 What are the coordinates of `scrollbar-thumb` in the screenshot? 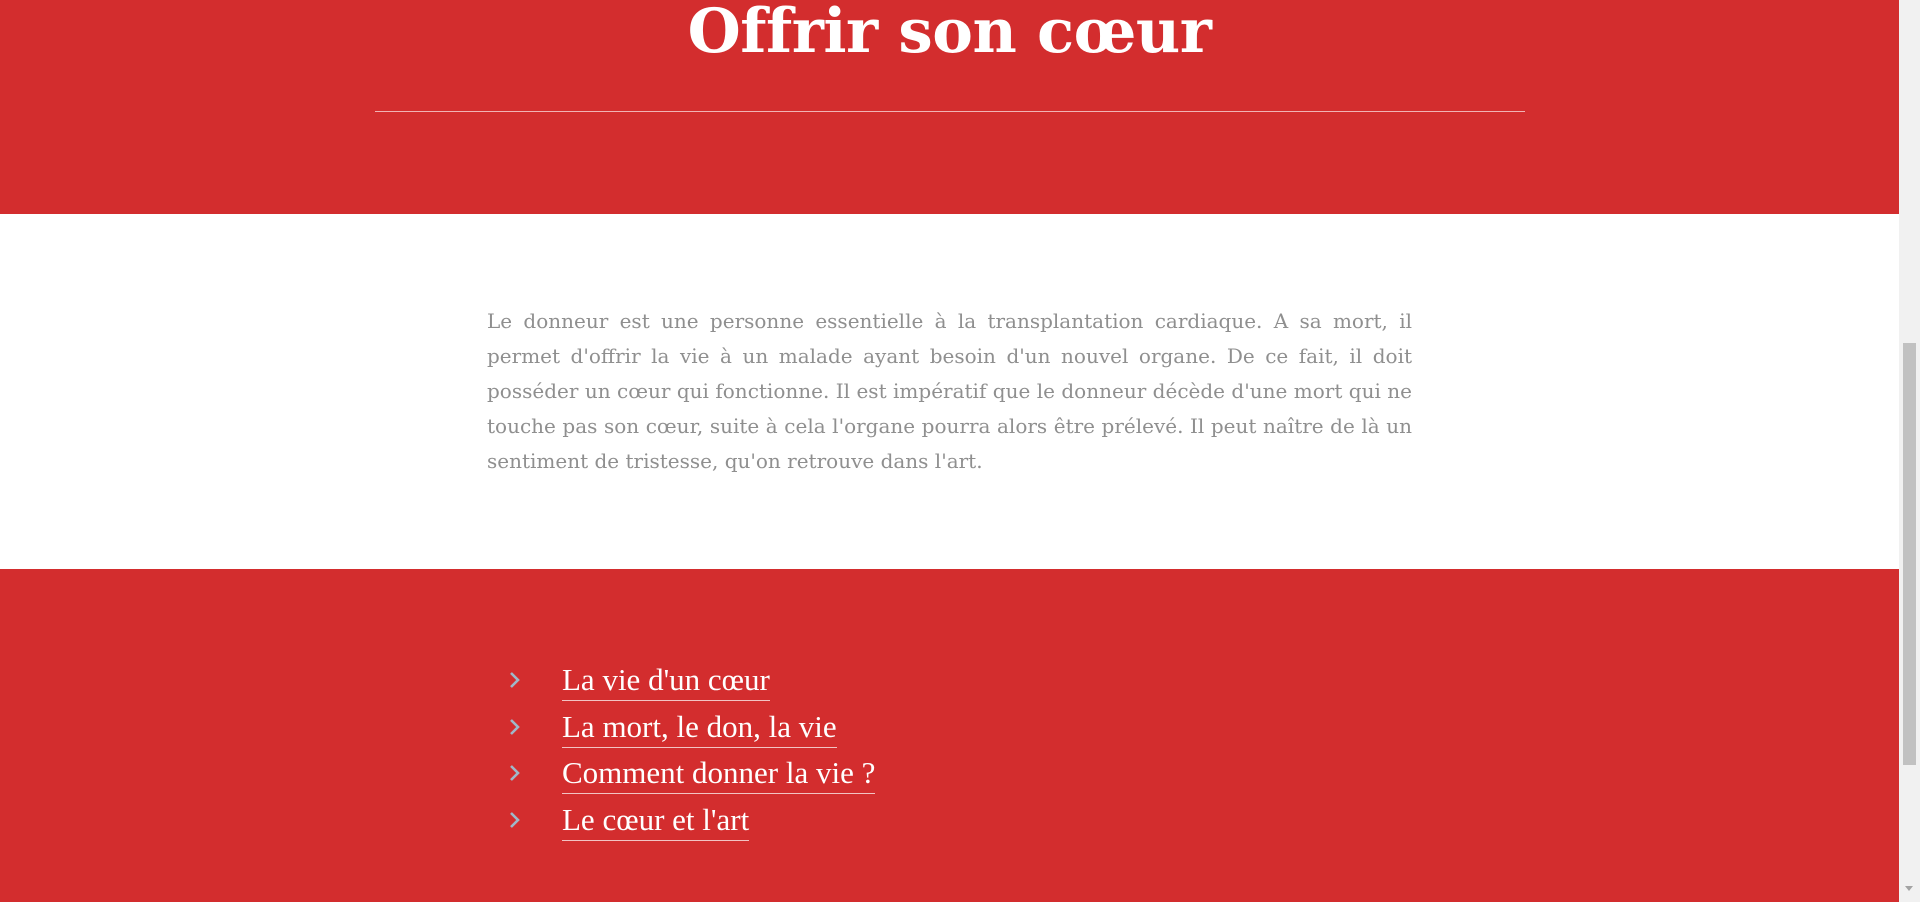 It's located at (1909, 554).